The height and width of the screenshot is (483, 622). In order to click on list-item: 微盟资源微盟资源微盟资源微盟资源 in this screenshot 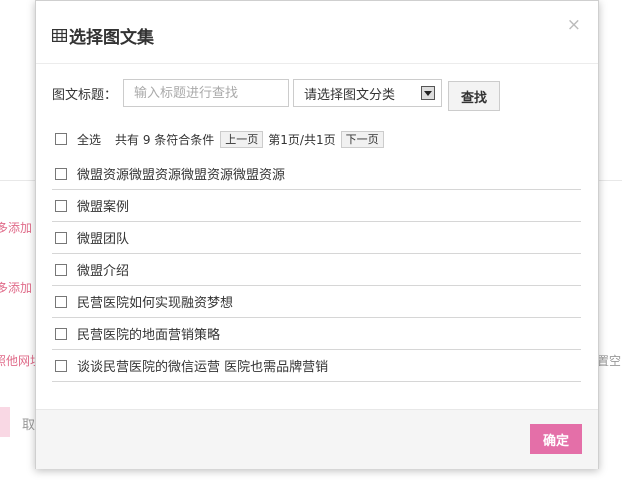, I will do `click(316, 174)`.